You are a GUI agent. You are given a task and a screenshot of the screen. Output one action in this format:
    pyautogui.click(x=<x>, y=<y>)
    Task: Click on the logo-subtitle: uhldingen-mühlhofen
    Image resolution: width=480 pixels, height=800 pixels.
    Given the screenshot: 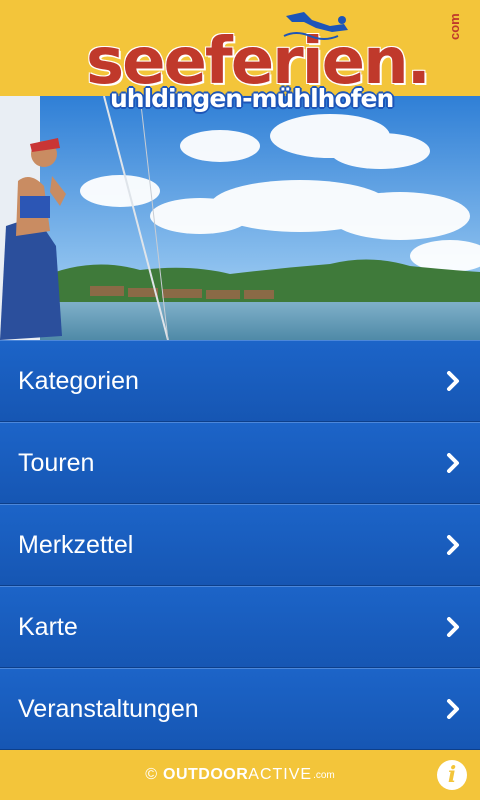 What is the action you would take?
    pyautogui.click(x=252, y=98)
    